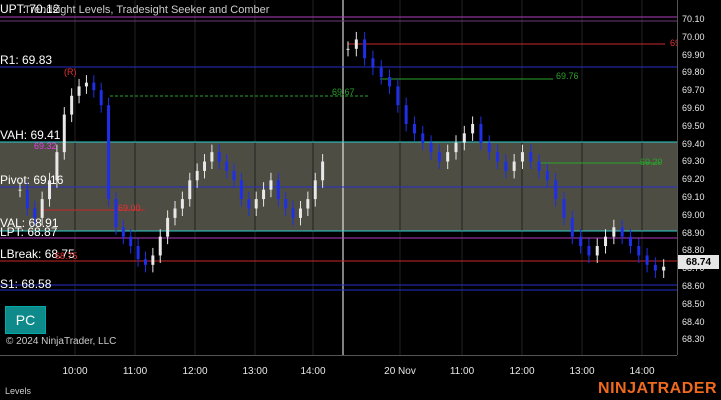 The height and width of the screenshot is (400, 721). What do you see at coordinates (693, 303) in the screenshot?
I see `price-tick-label: 68.50` at bounding box center [693, 303].